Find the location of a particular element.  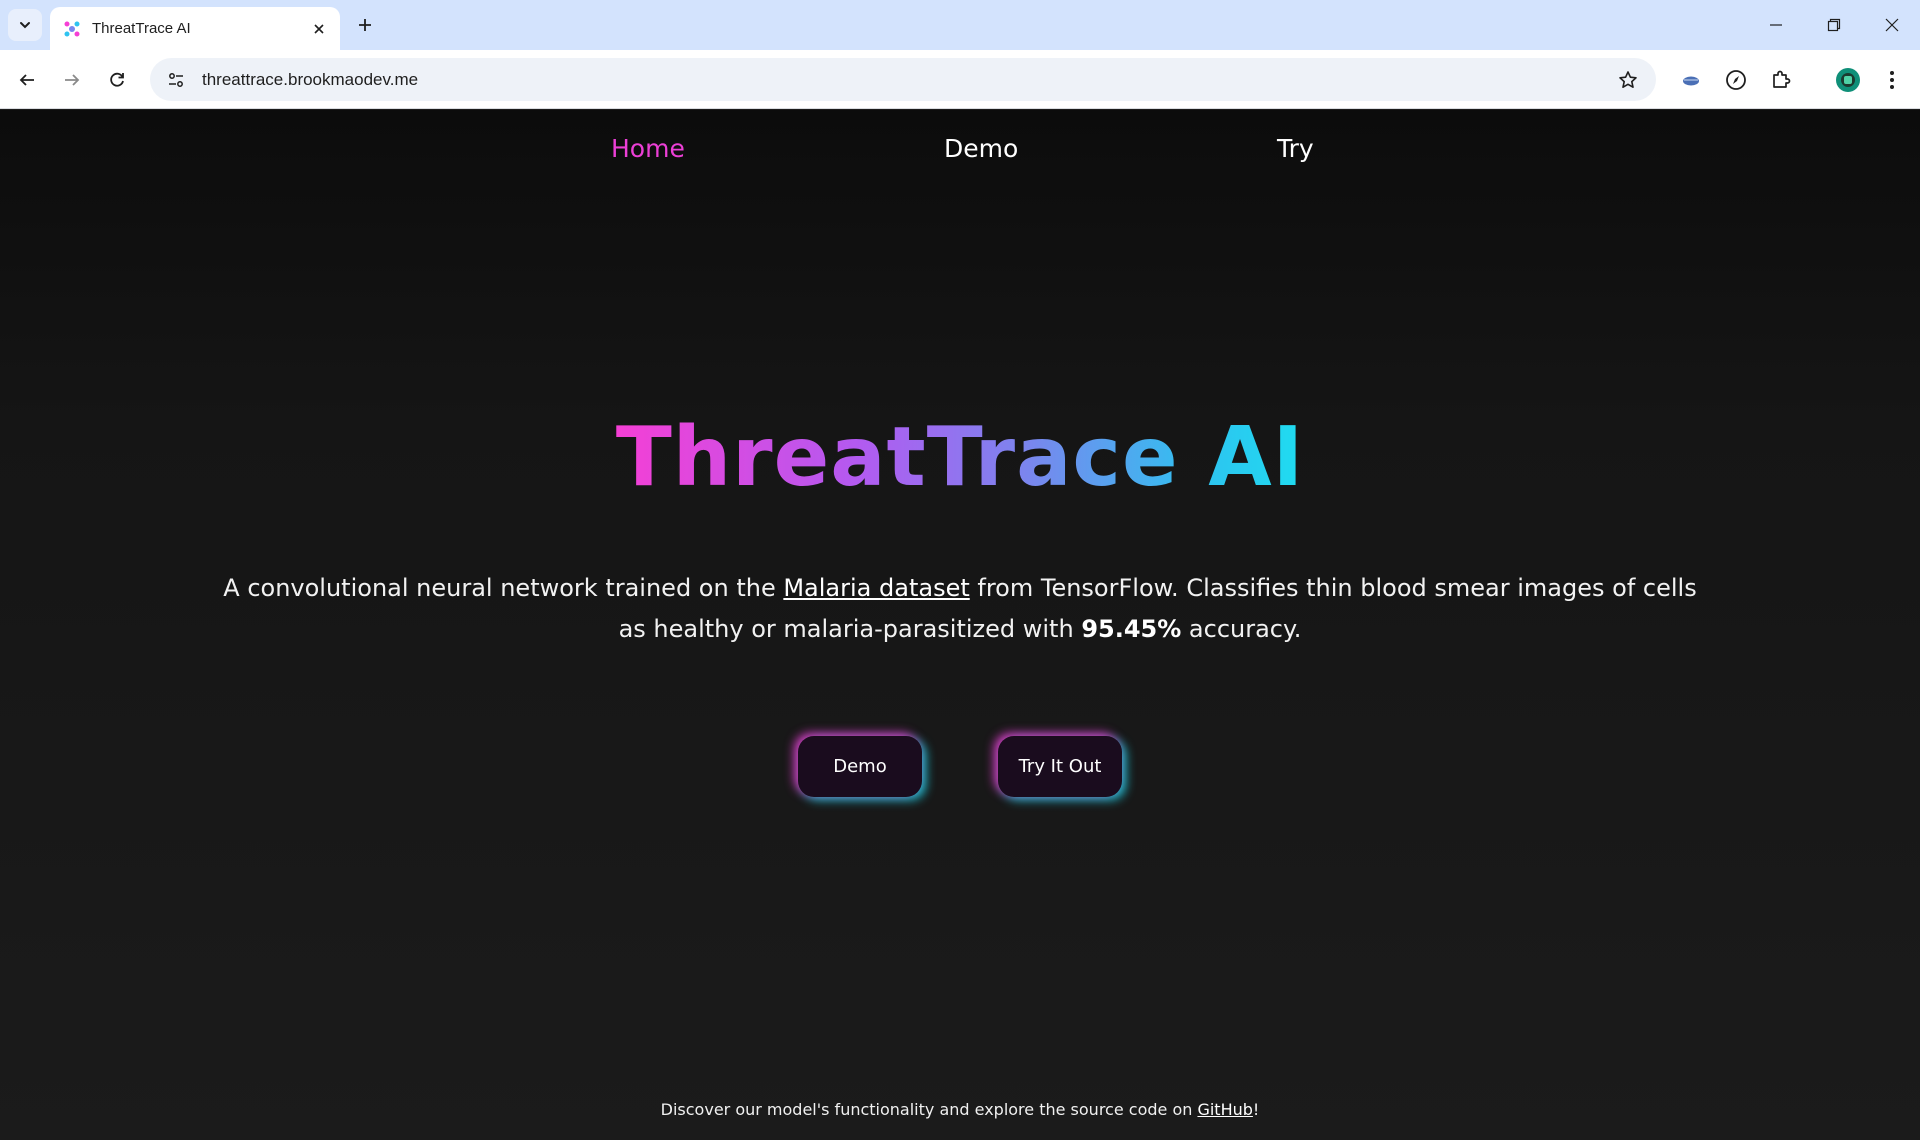

hero-title-text: ThreatTrace AI is located at coordinates (960, 457).